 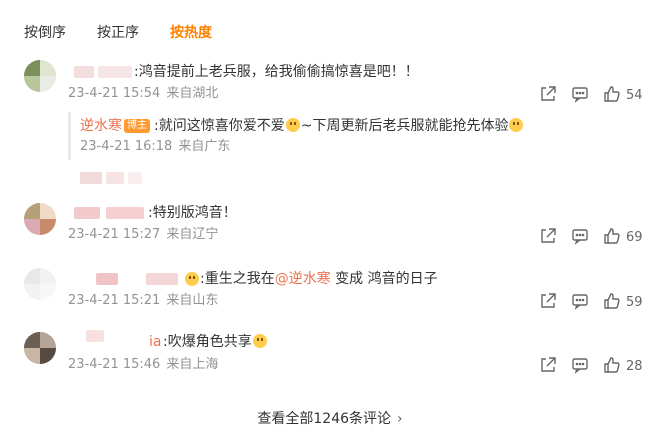 I want to click on like-count: 69, so click(x=634, y=237).